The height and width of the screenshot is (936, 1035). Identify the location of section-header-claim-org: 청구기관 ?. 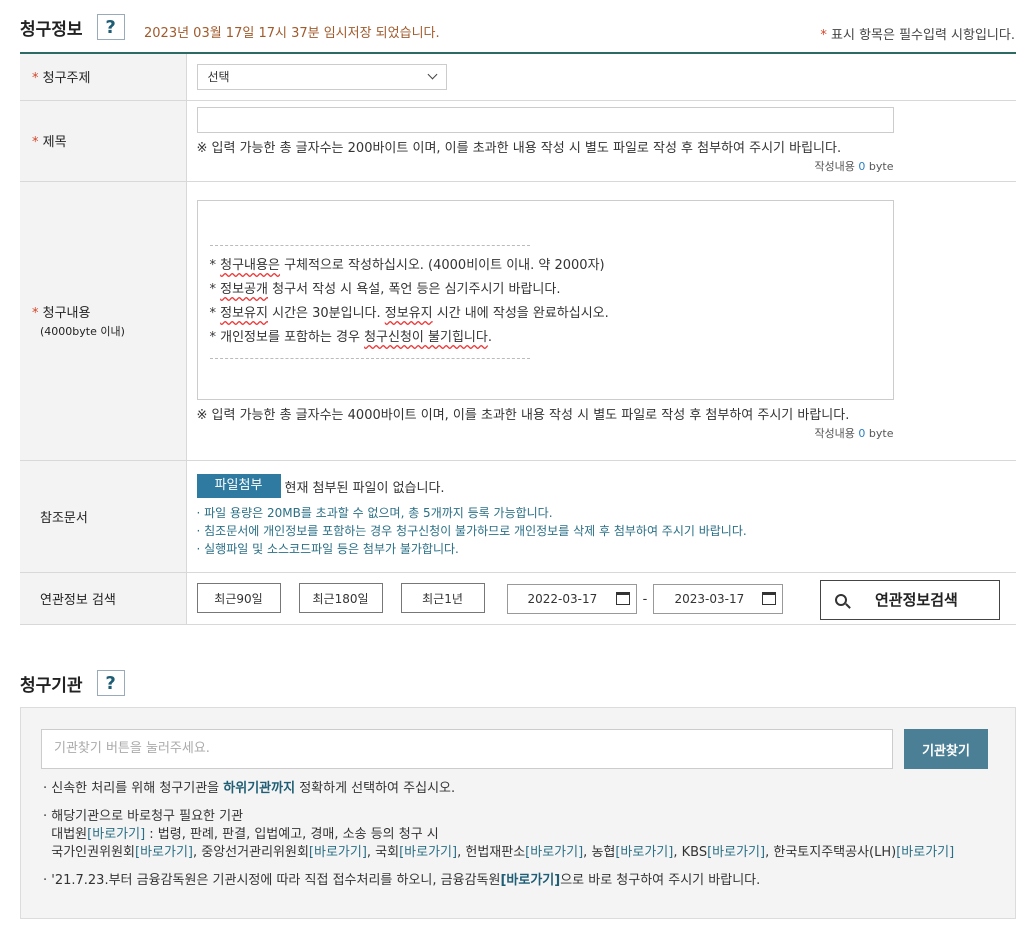
(72, 683).